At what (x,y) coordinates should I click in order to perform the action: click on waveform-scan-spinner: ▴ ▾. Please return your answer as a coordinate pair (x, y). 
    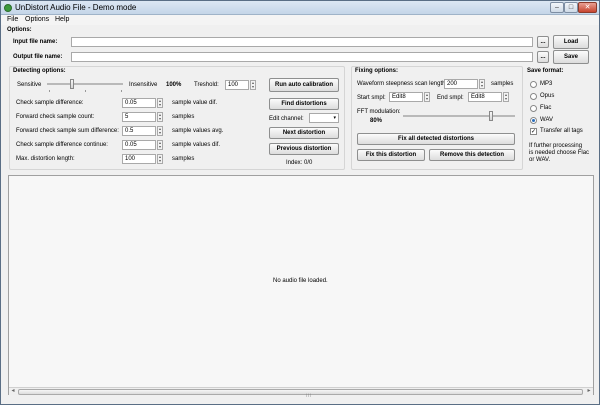
    Looking at the image, I should click on (482, 84).